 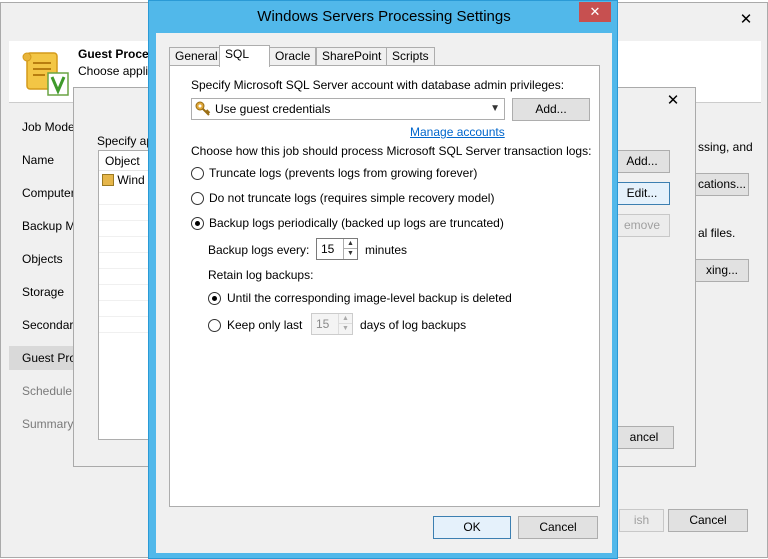 I want to click on do-not-truncate-radio, so click(x=197, y=198).